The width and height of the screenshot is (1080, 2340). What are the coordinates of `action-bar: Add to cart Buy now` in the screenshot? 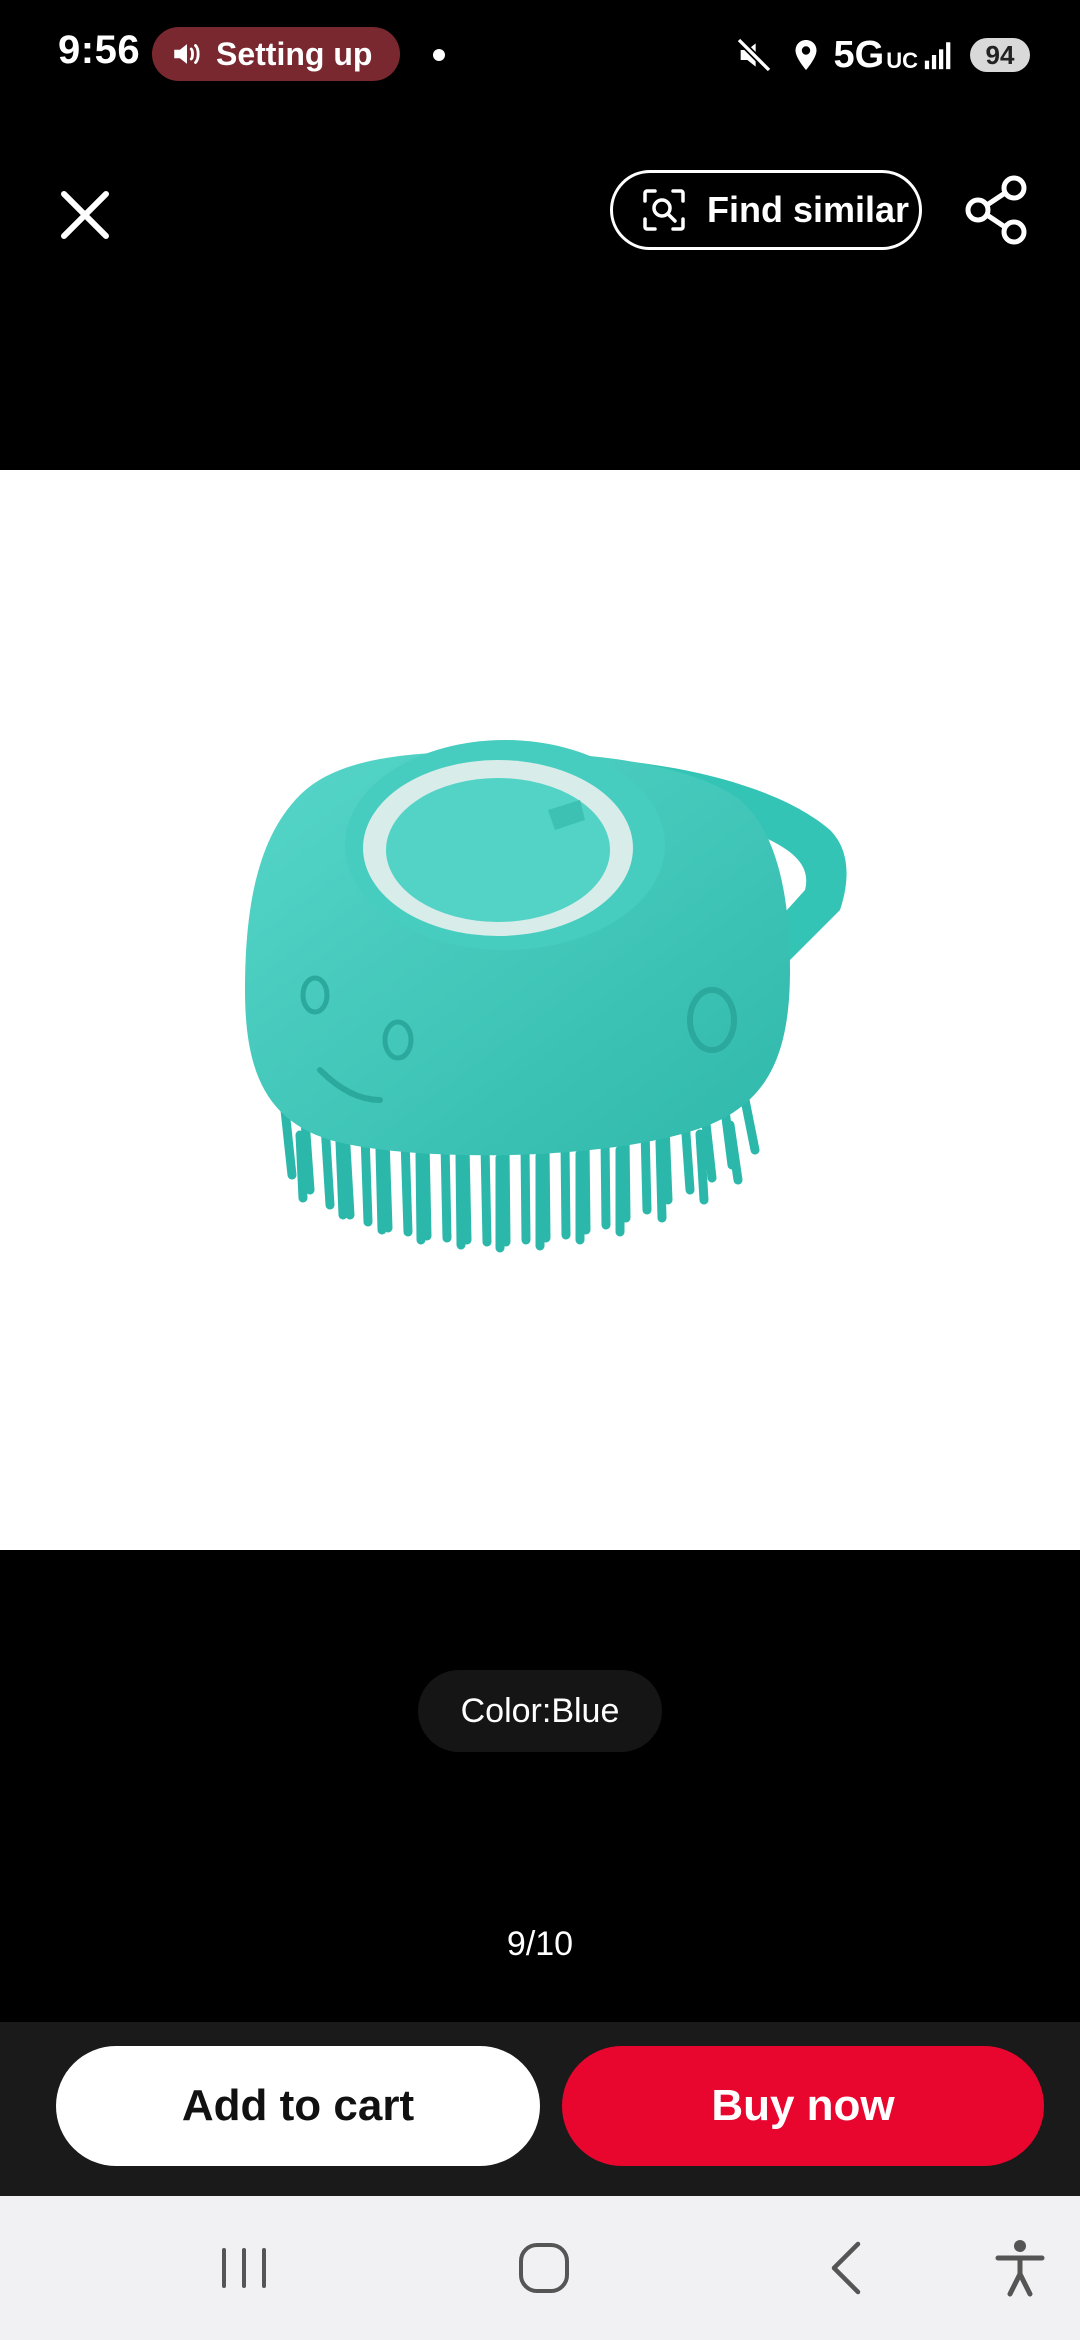 It's located at (540, 2109).